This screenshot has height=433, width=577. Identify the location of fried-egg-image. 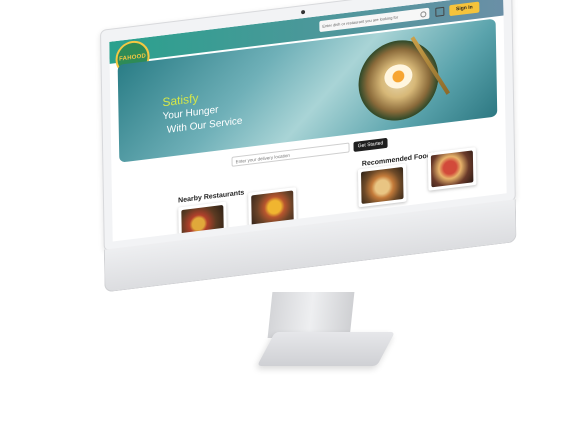
(398, 76).